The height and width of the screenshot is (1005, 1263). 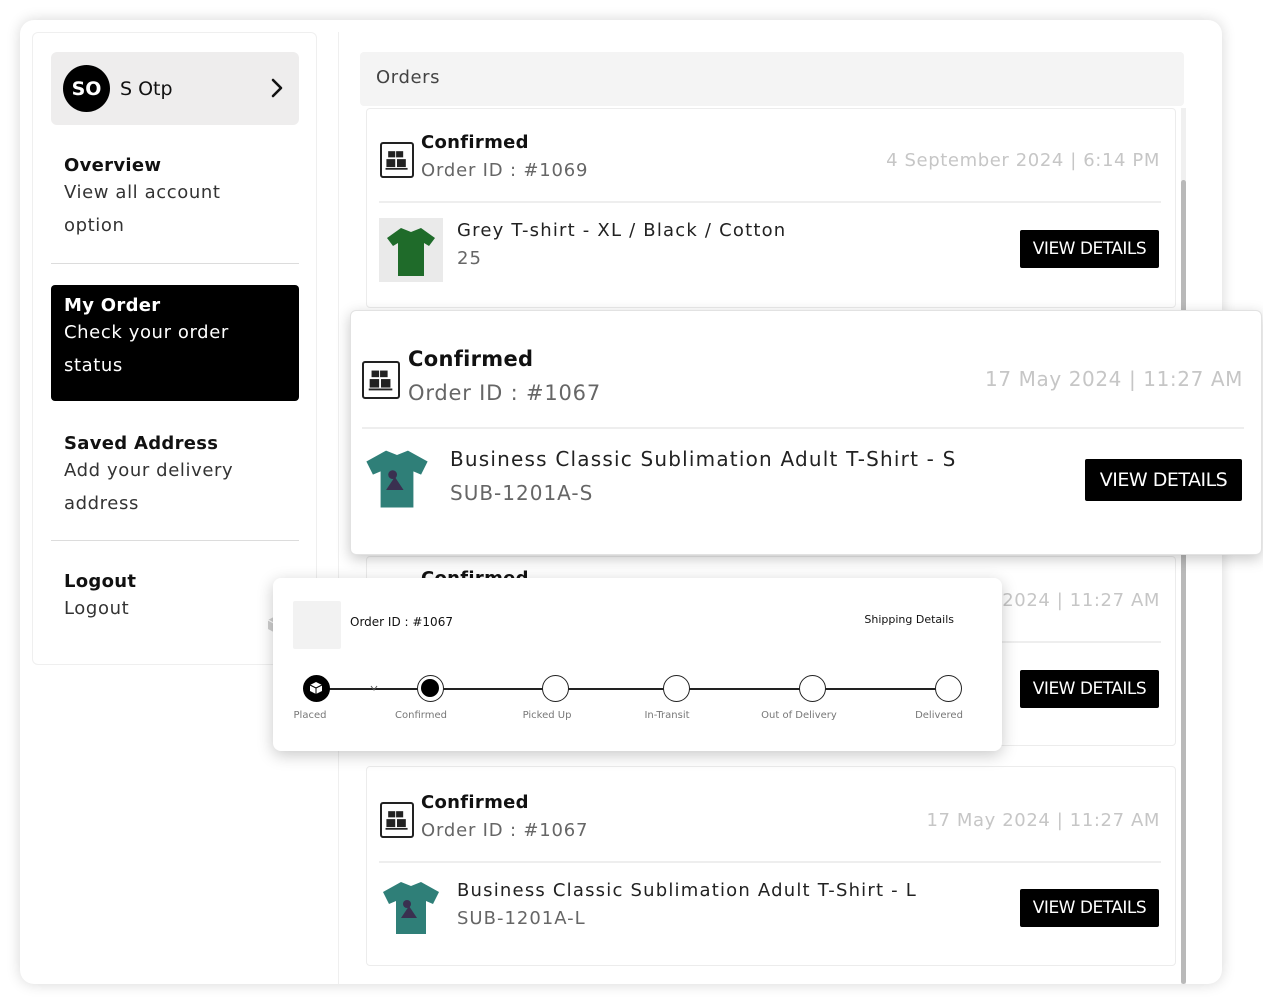 I want to click on sidebar-item-subtitle: View all account, so click(x=142, y=192).